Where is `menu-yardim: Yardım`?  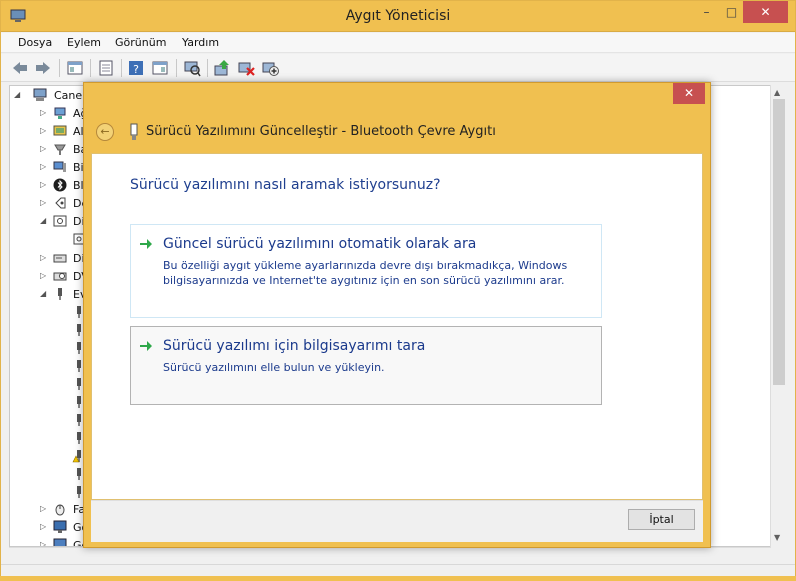 menu-yardim: Yardım is located at coordinates (200, 42).